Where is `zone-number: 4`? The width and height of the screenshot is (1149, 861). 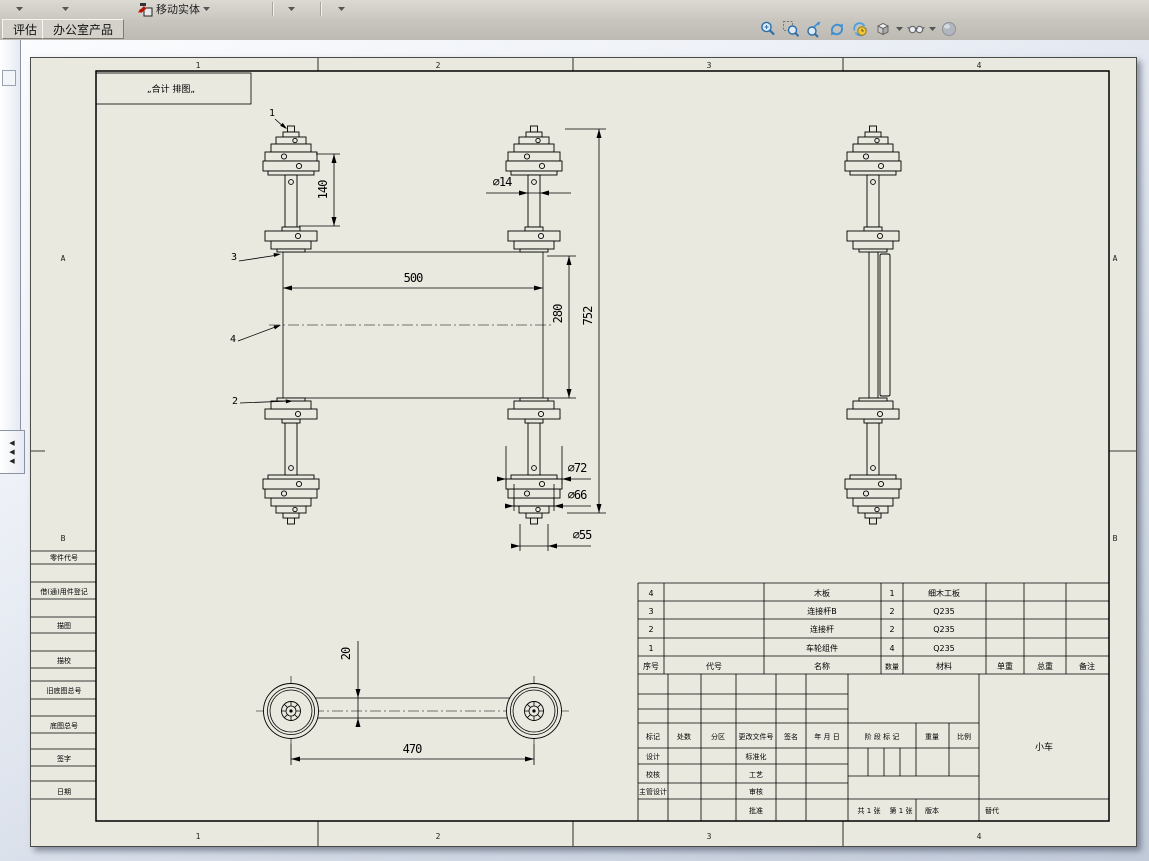 zone-number: 4 is located at coordinates (979, 65).